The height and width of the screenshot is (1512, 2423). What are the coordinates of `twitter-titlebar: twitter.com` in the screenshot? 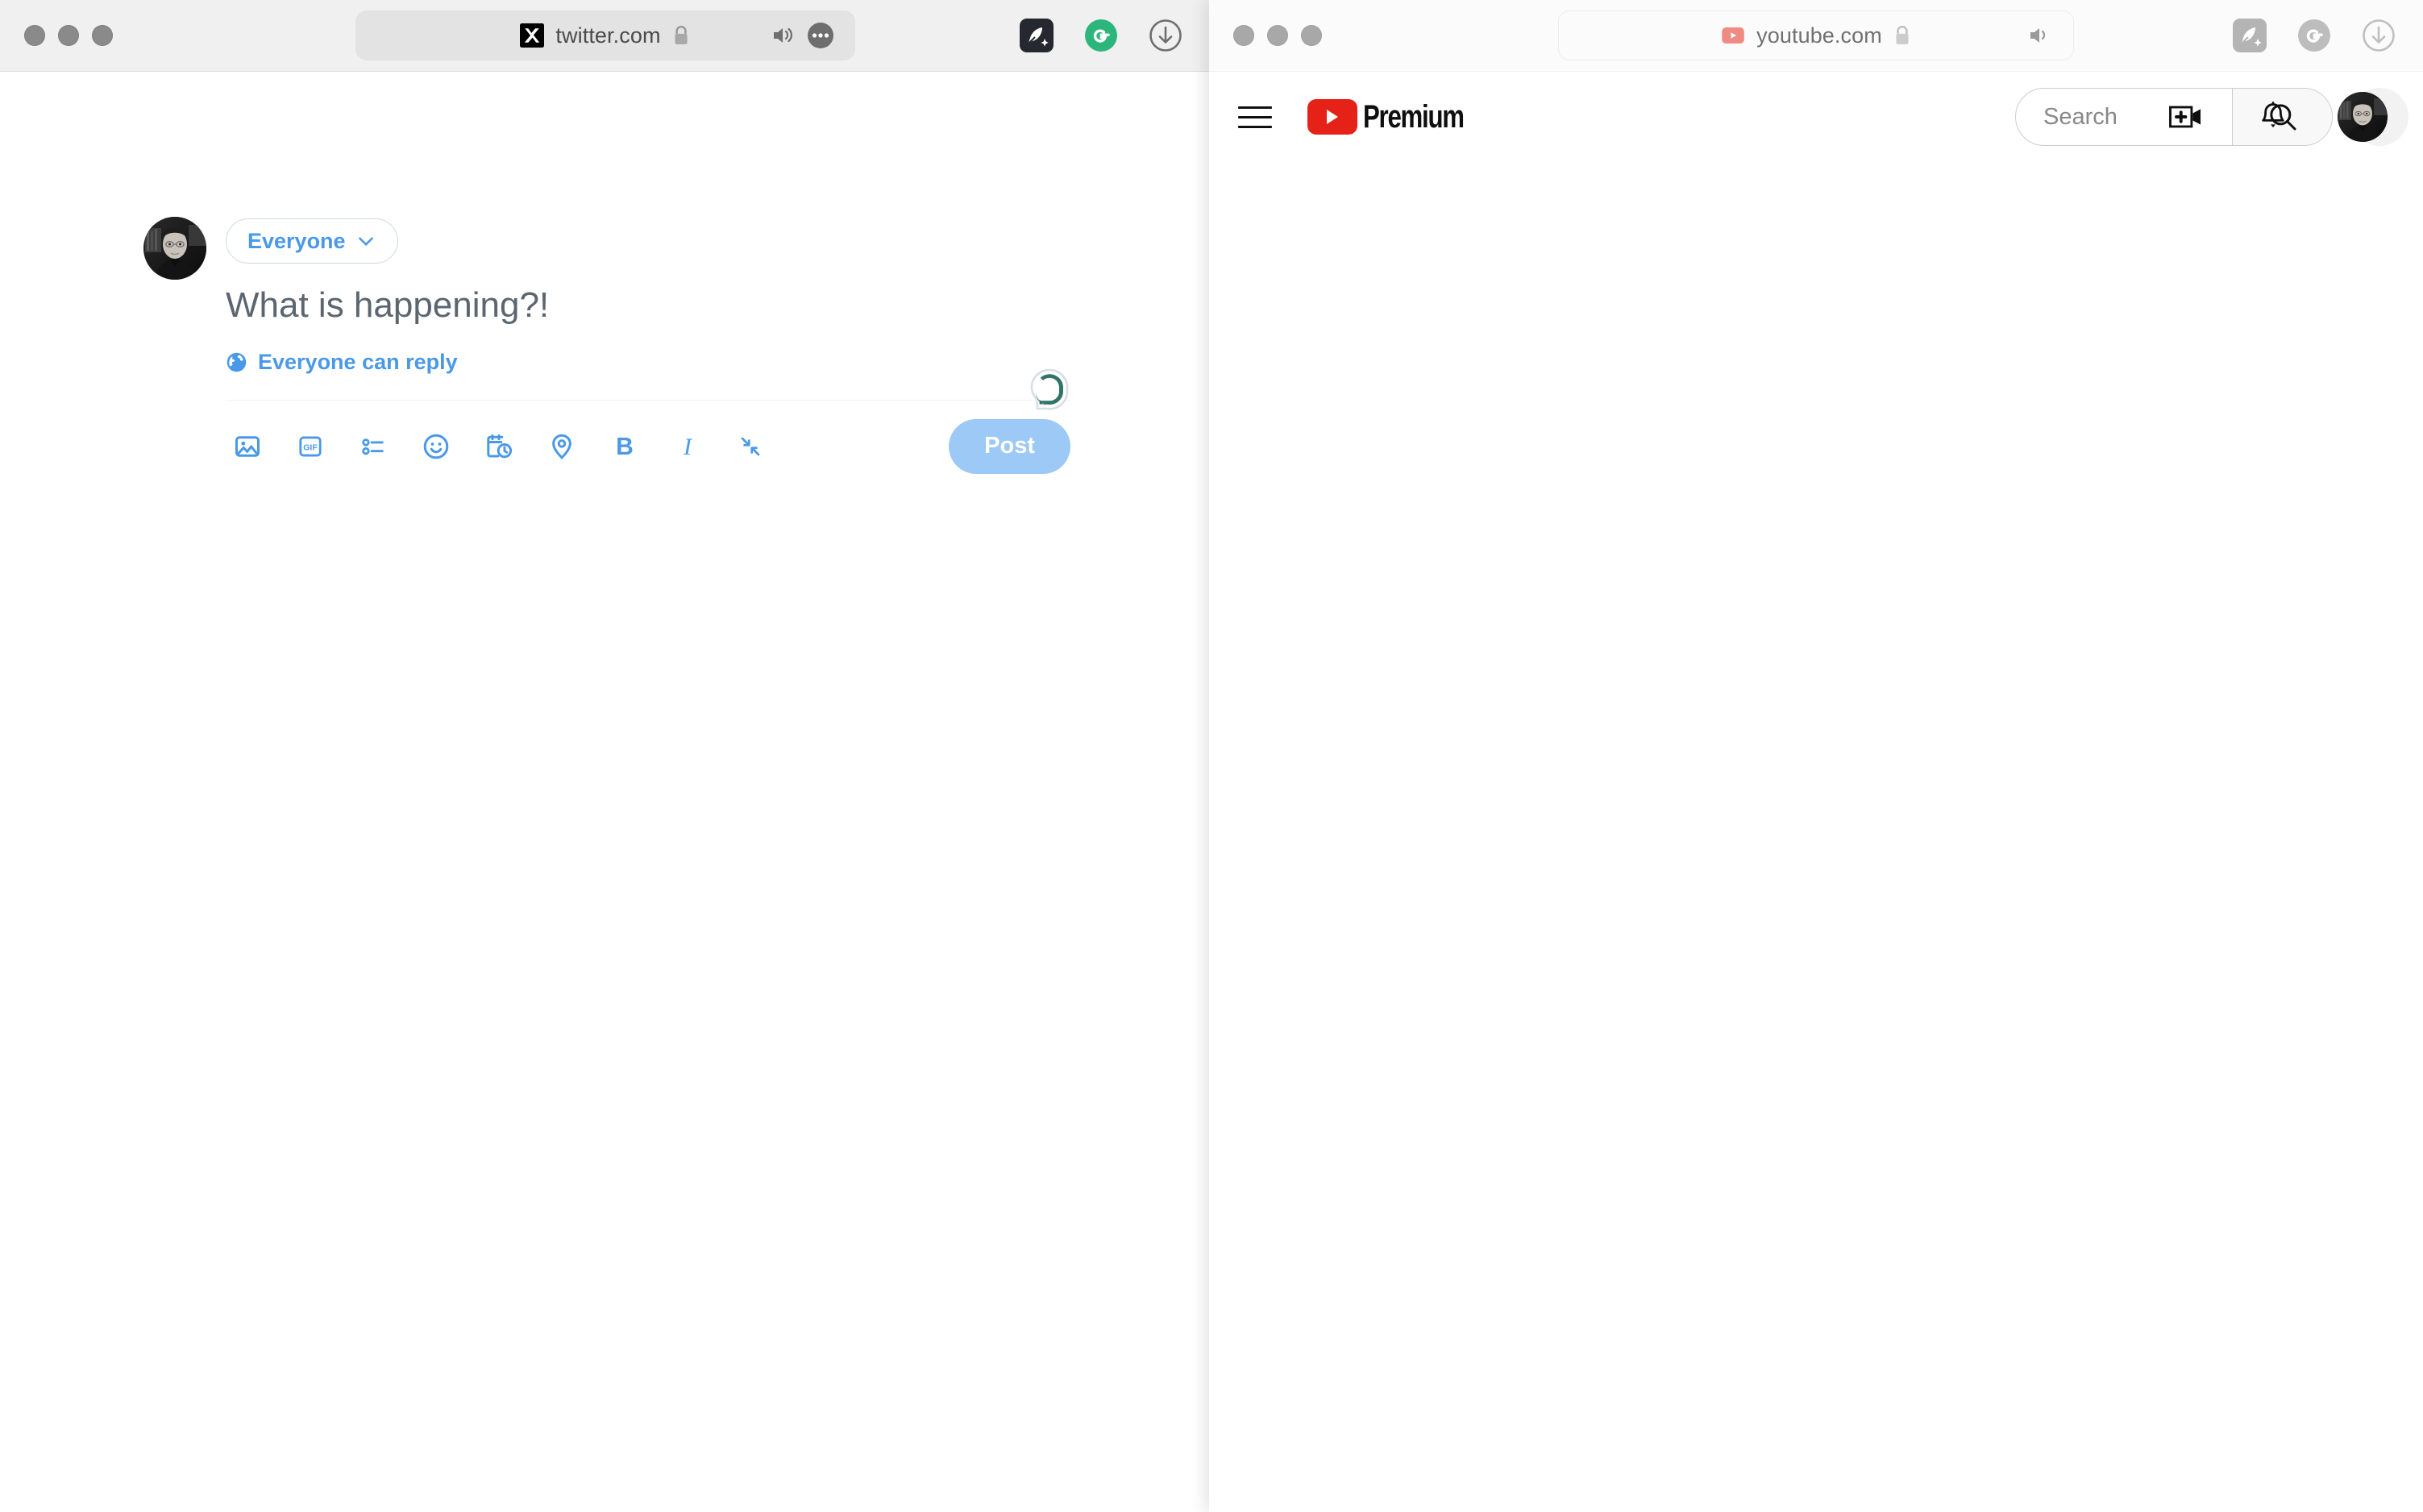 It's located at (605, 36).